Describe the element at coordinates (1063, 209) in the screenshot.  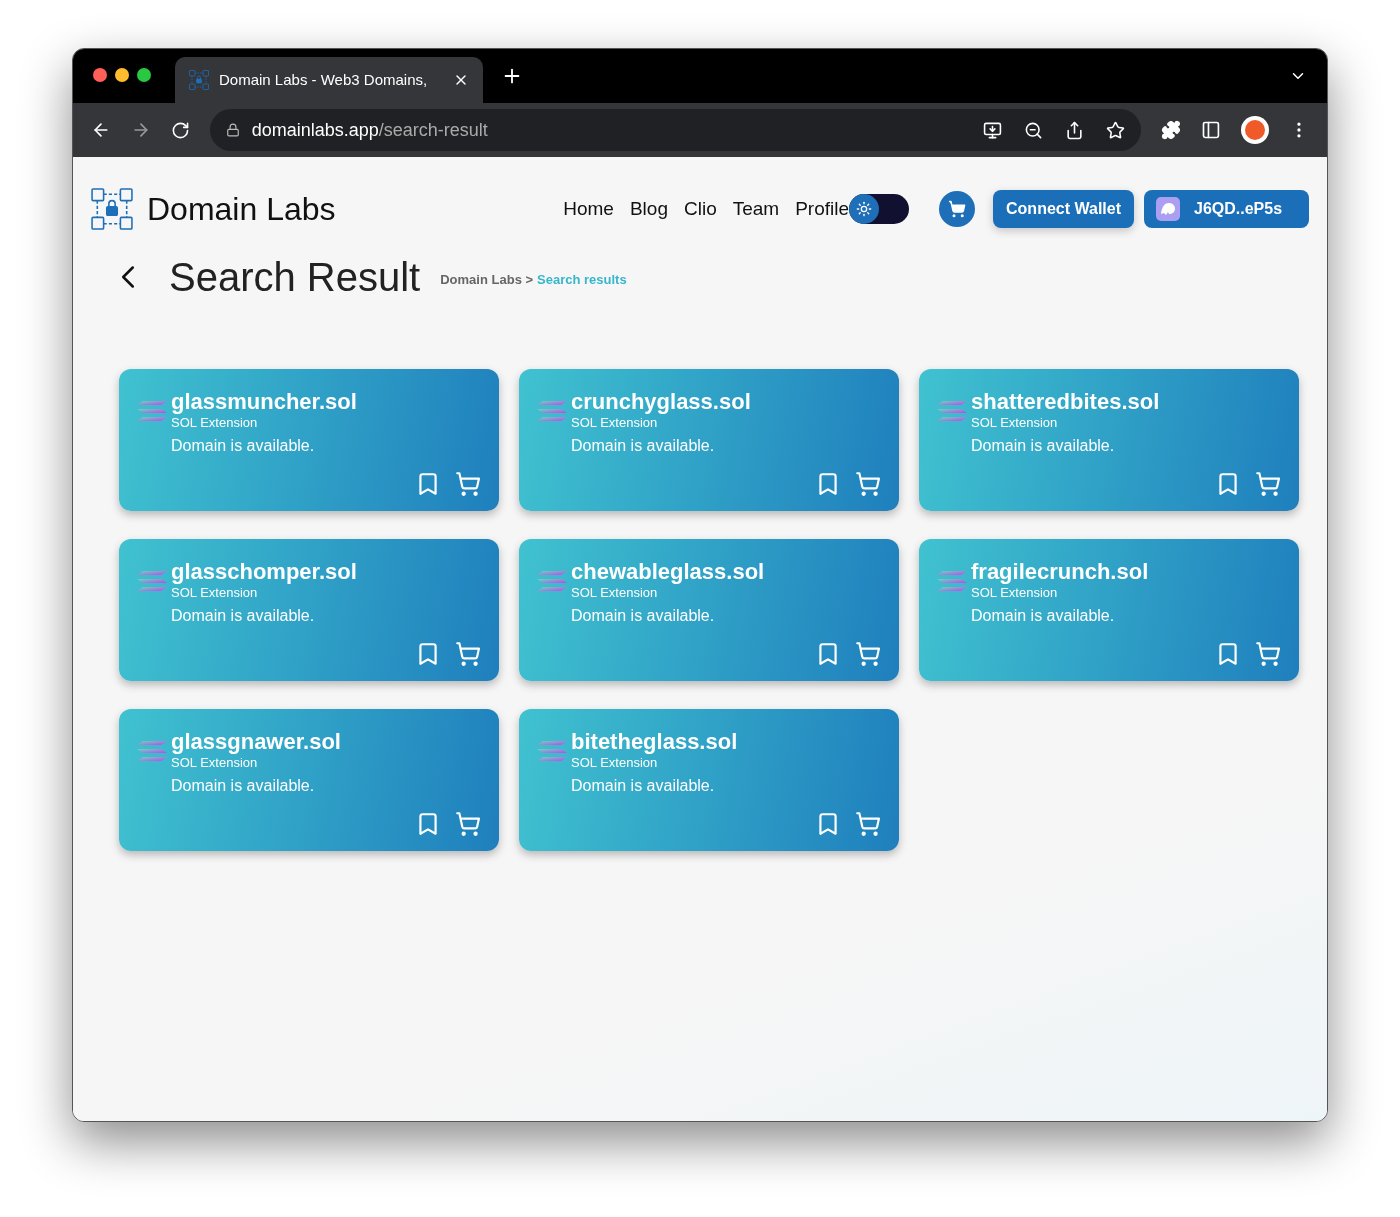
I see `connect-wallet-button: Connect Wallet` at that location.